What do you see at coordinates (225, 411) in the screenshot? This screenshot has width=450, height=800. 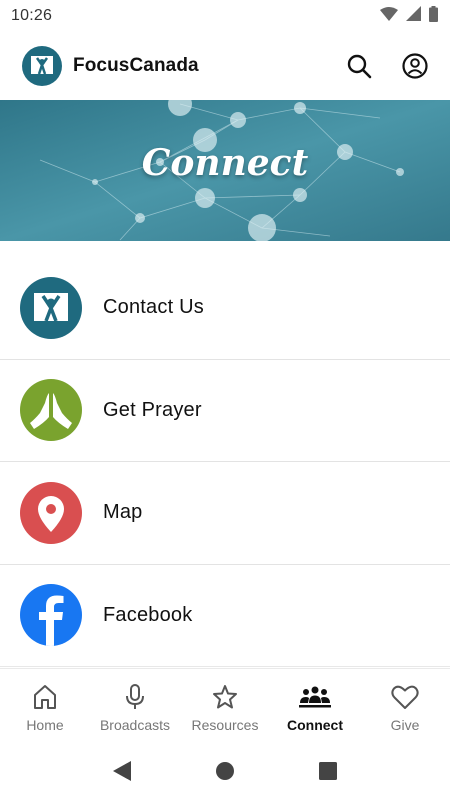 I see `list-item-get-prayer: Get Prayer` at bounding box center [225, 411].